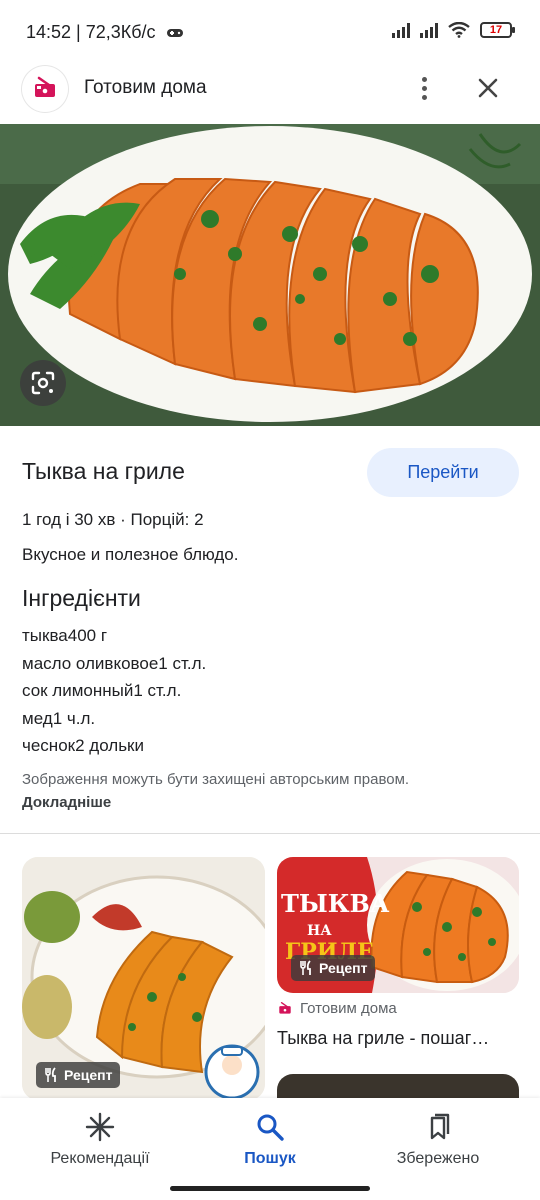 This screenshot has height=1200, width=540. What do you see at coordinates (497, 30) in the screenshot?
I see `battery-icon: 17` at bounding box center [497, 30].